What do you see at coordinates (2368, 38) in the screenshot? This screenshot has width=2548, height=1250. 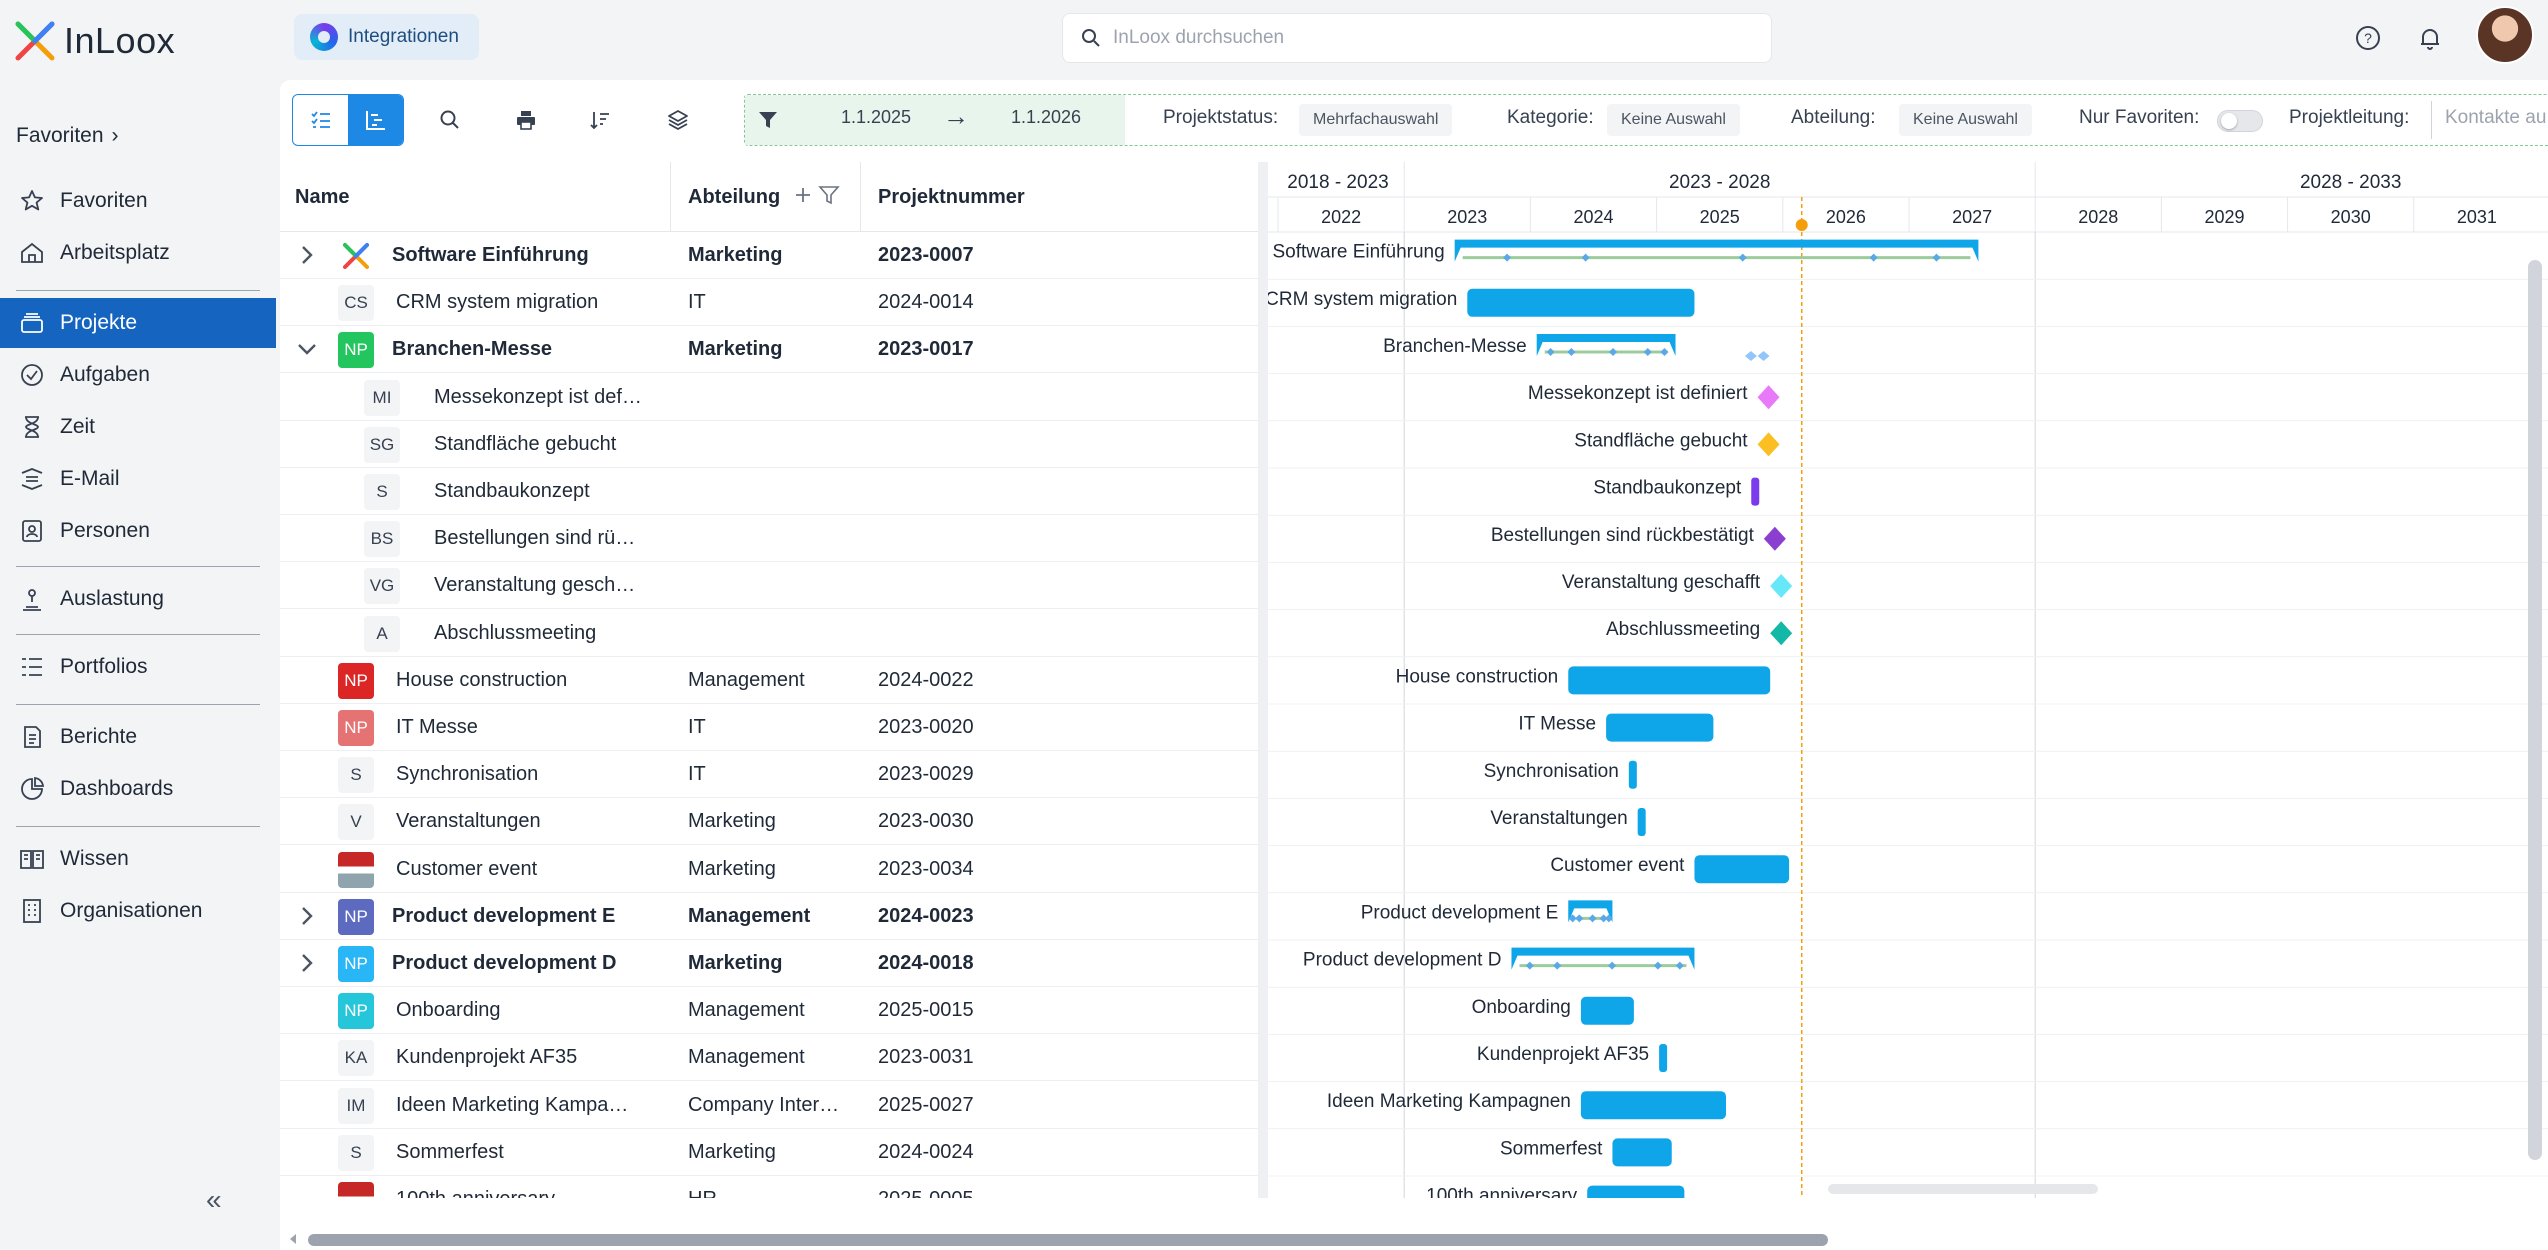 I see `help-icon: ?` at bounding box center [2368, 38].